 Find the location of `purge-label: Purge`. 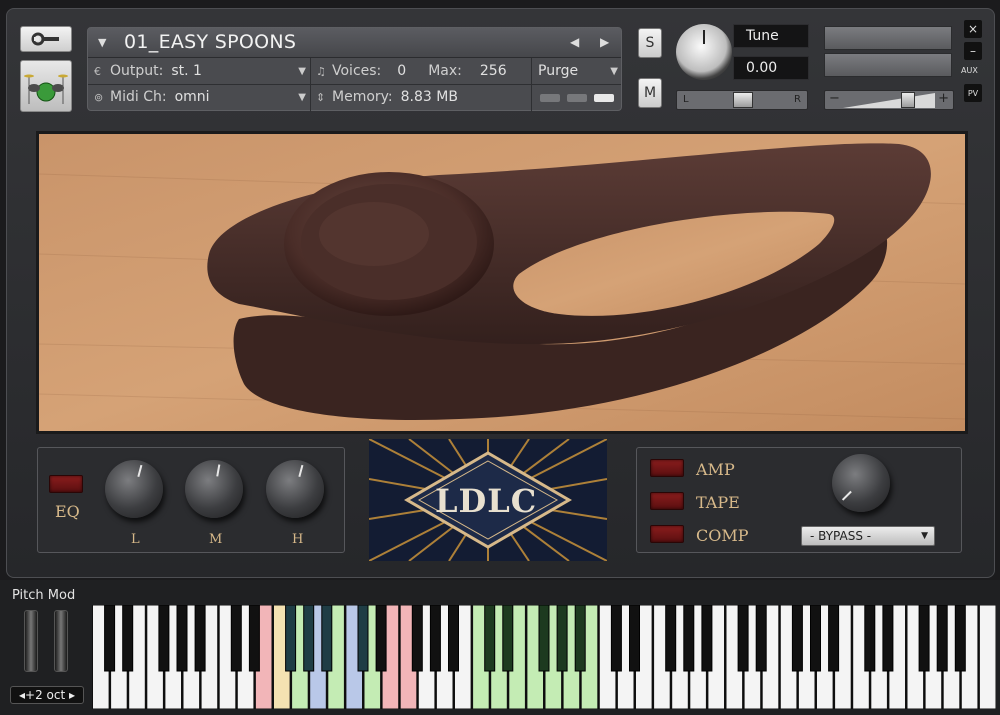

purge-label: Purge is located at coordinates (558, 71).